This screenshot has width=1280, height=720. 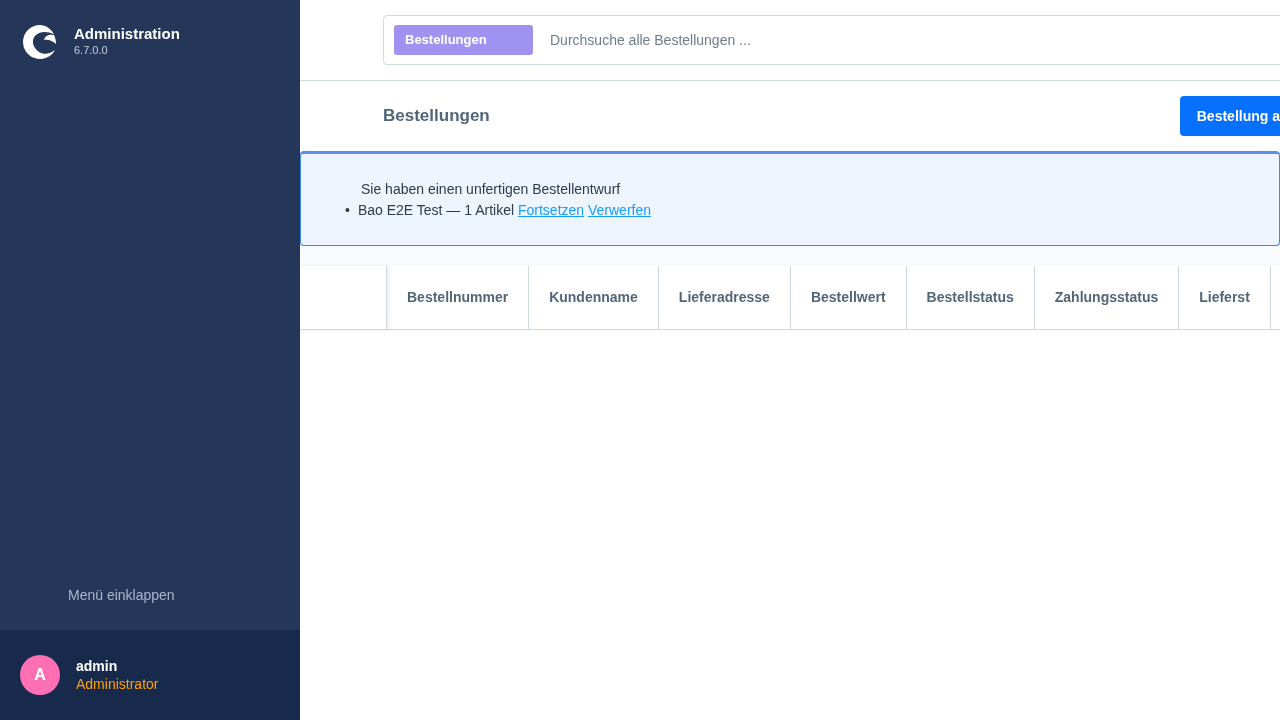 I want to click on column-header: Zahlungsstatus, so click(x=1107, y=297).